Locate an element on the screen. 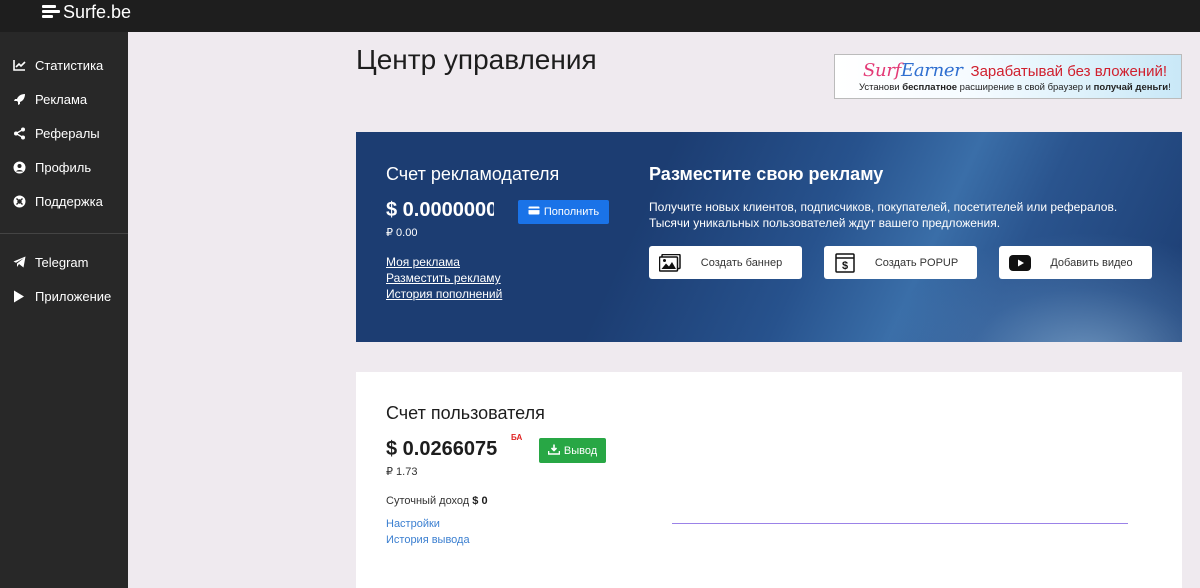  topup-button: Пополнить is located at coordinates (563, 212).